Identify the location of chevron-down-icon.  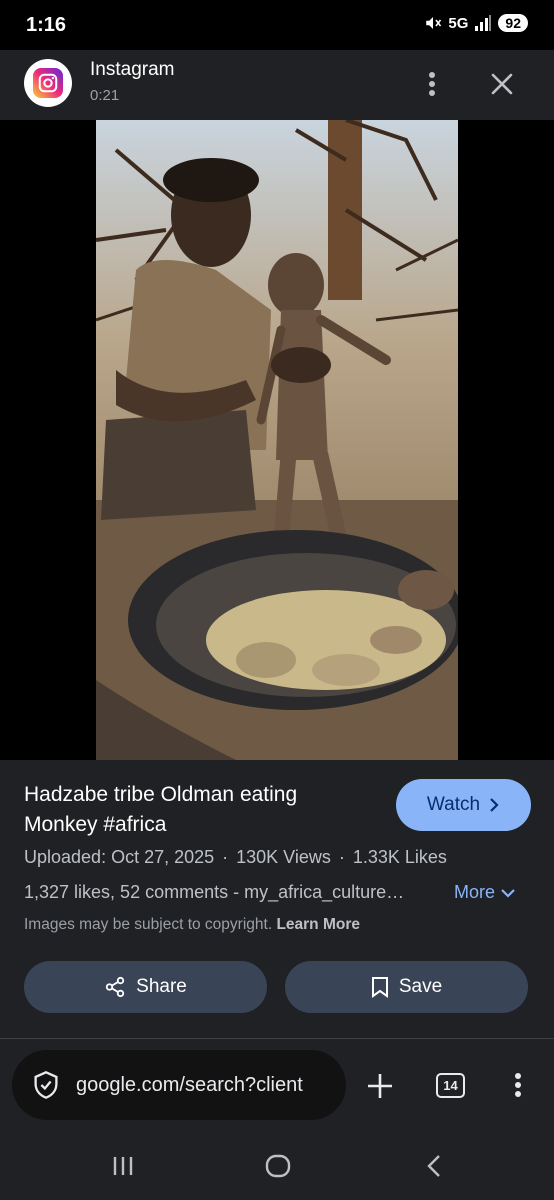
(508, 893).